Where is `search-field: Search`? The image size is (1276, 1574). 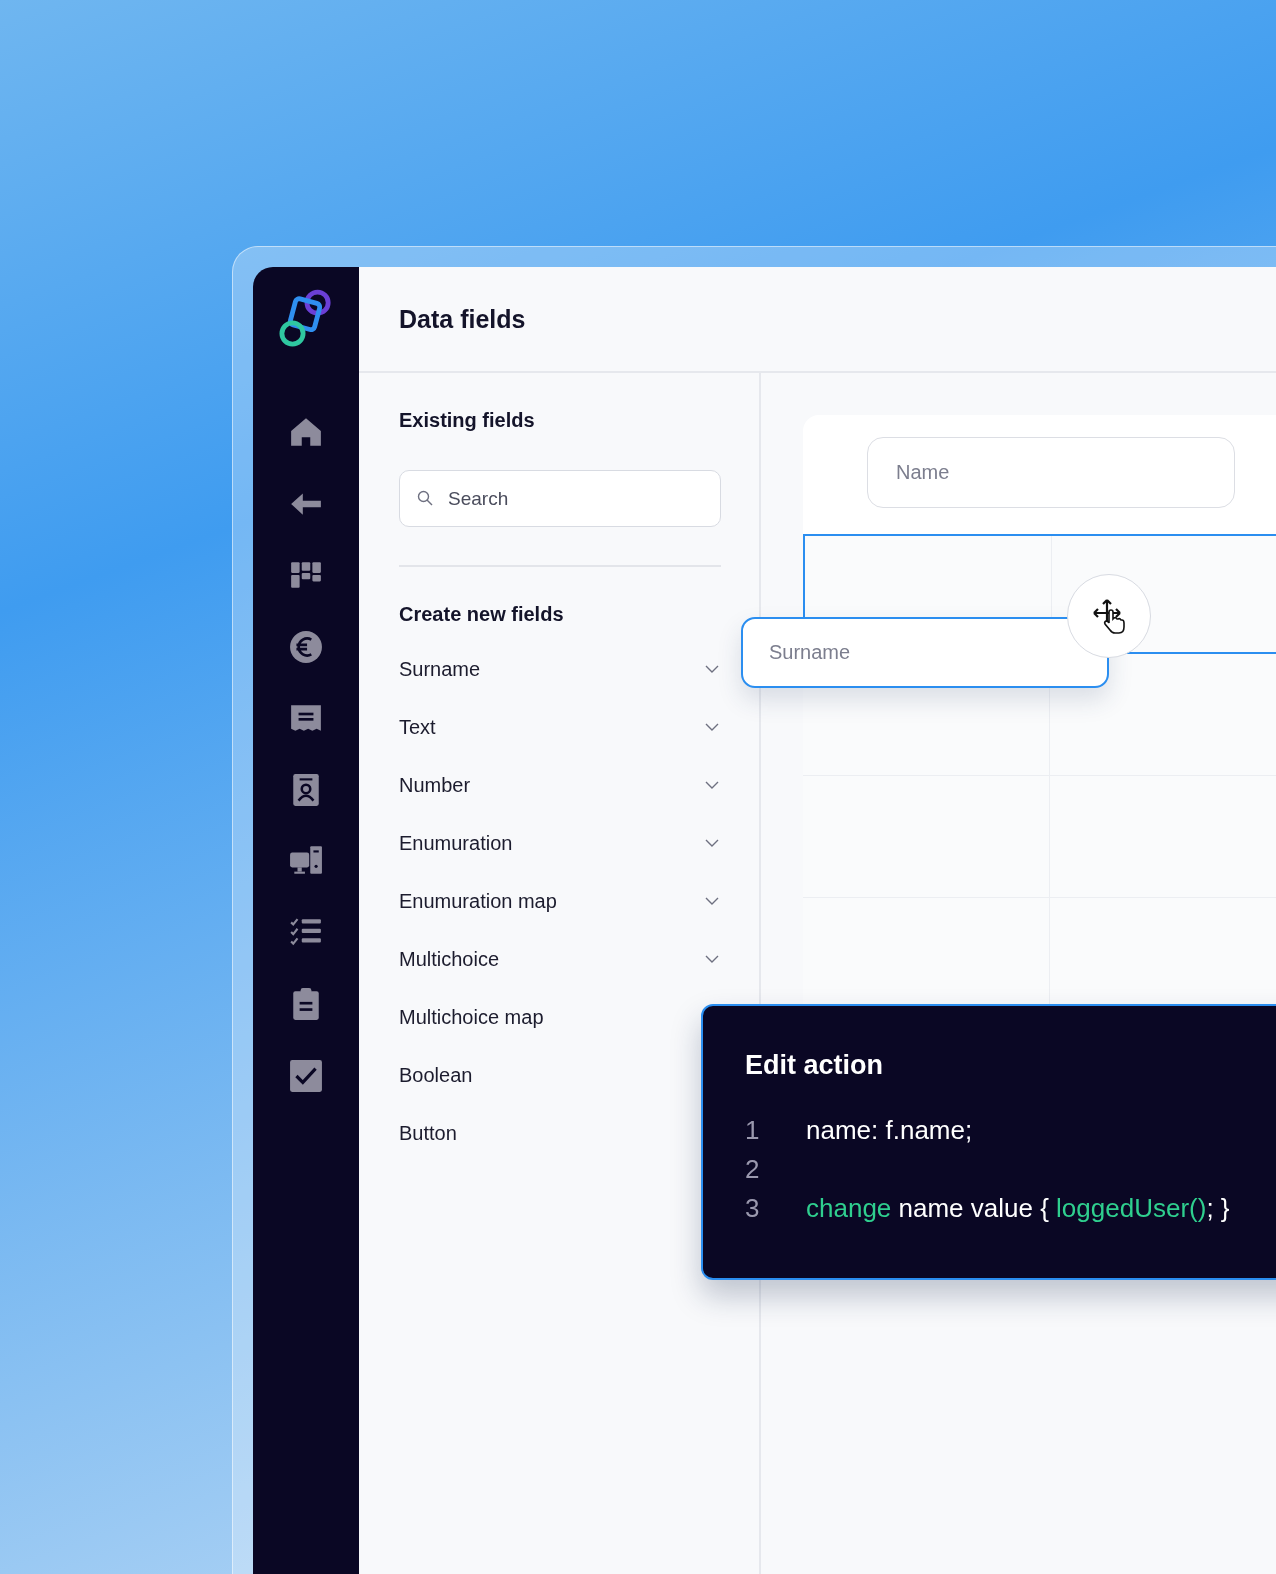
search-field: Search is located at coordinates (560, 498).